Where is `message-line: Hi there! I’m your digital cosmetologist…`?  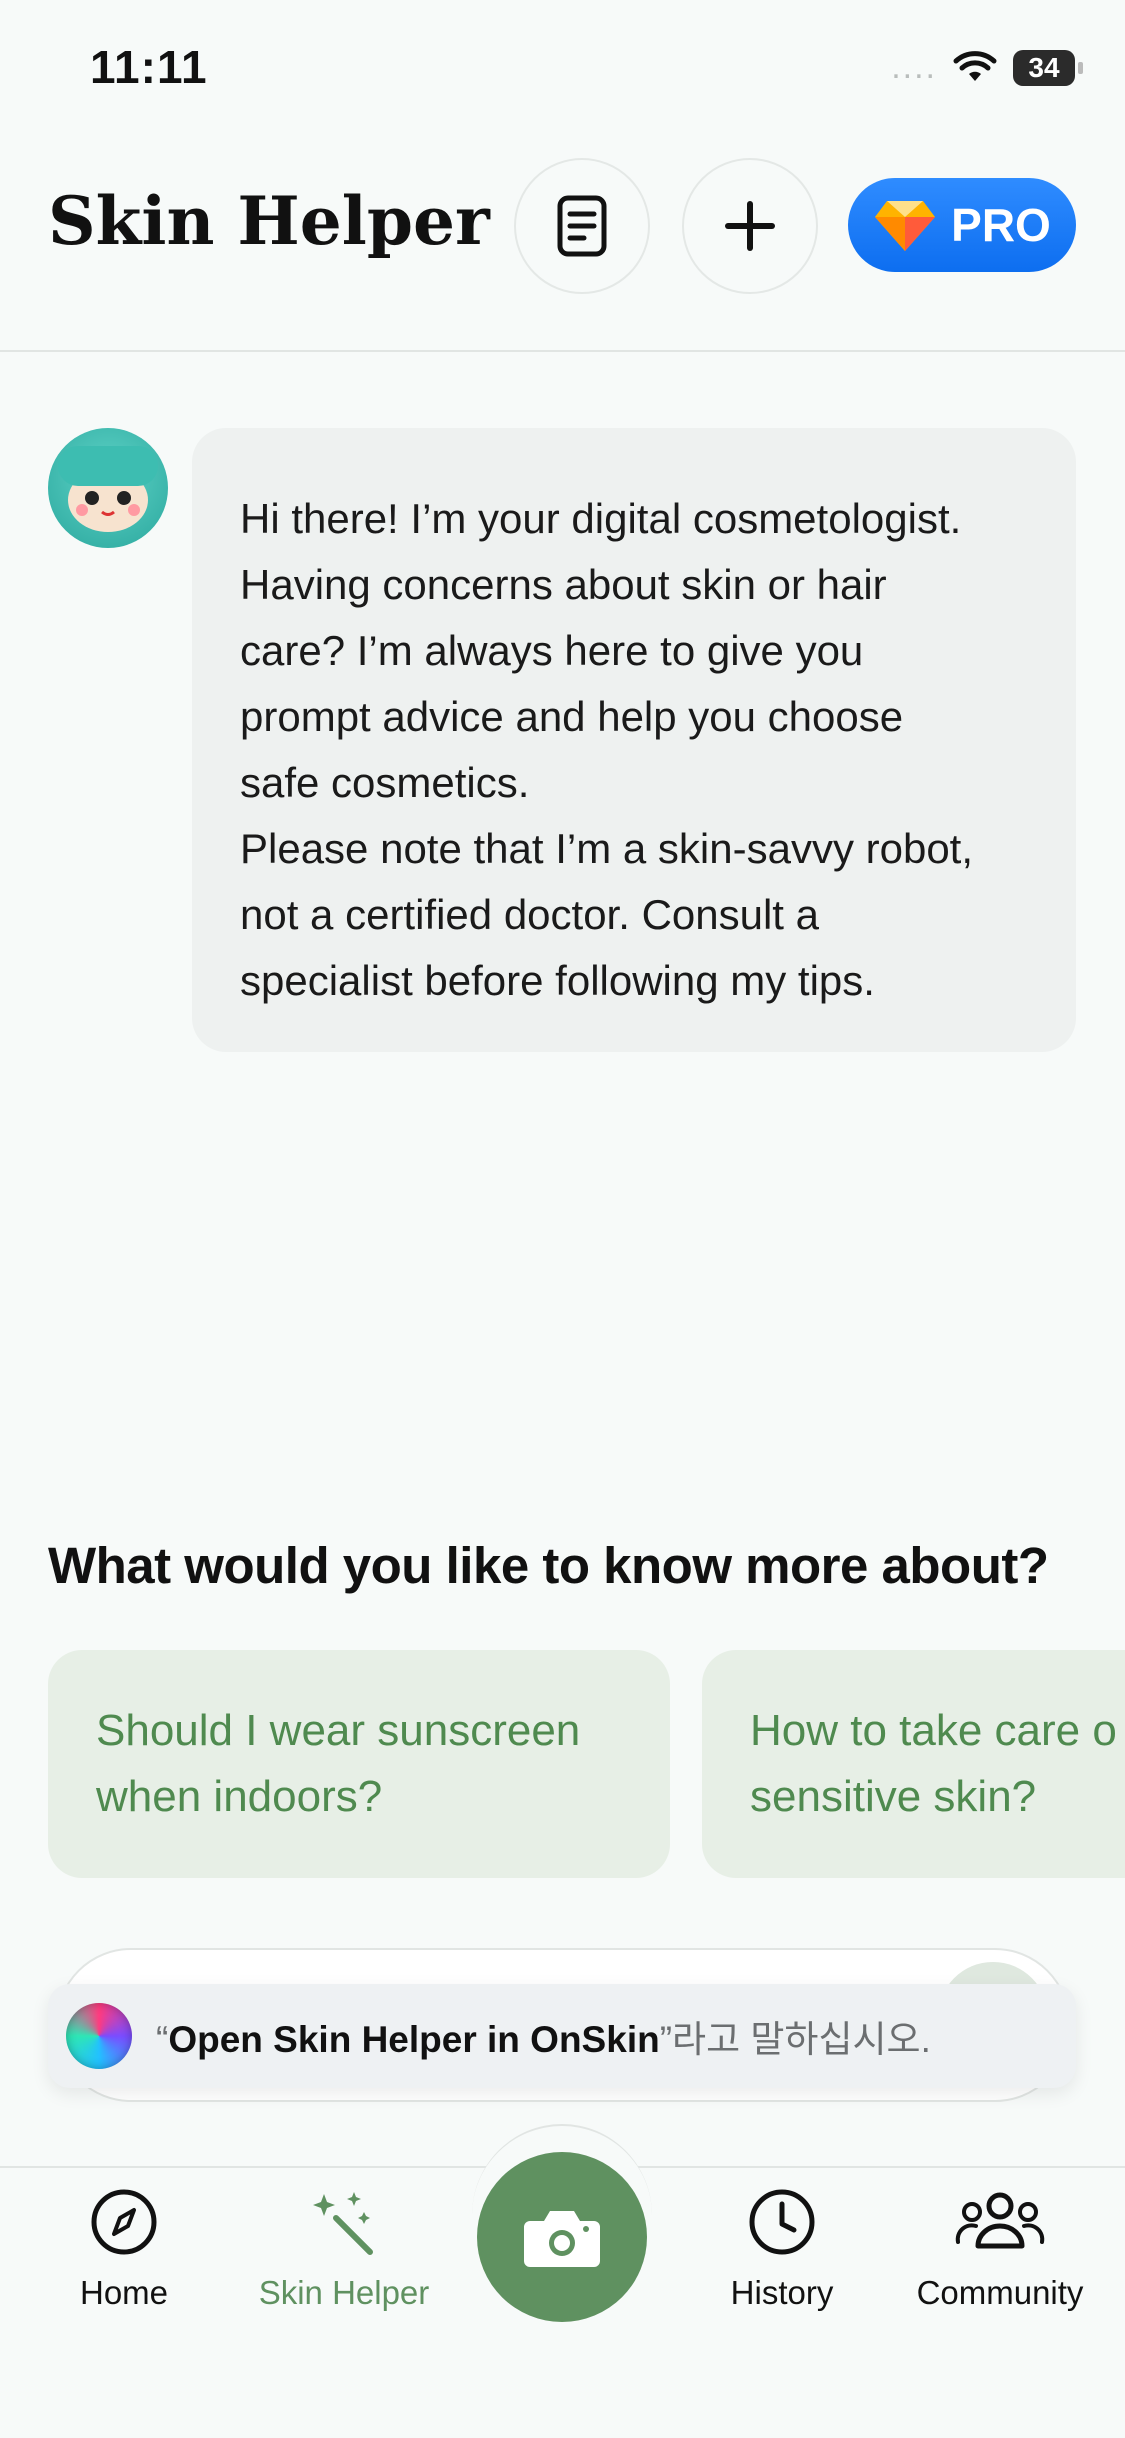 message-line: Hi there! I’m your digital cosmetologist… is located at coordinates (601, 518).